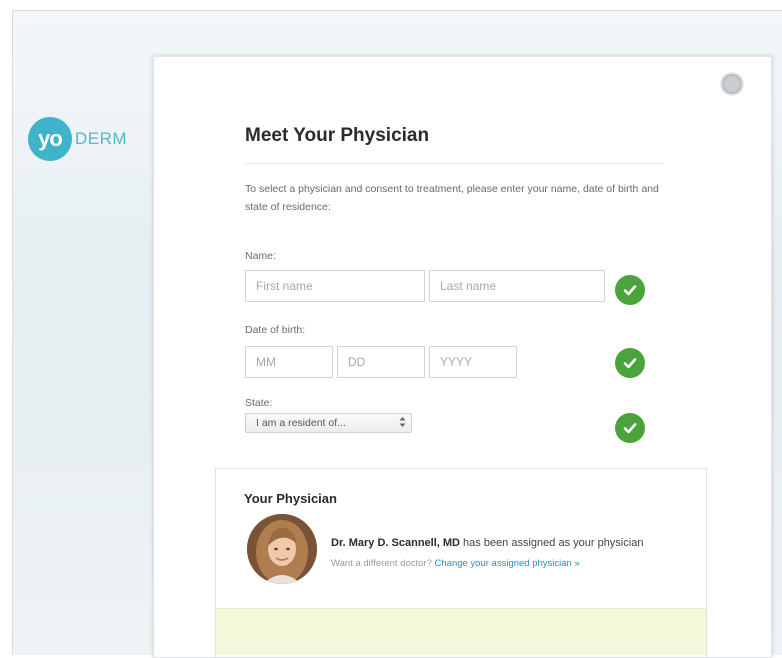  I want to click on dob-year-input, so click(473, 362).